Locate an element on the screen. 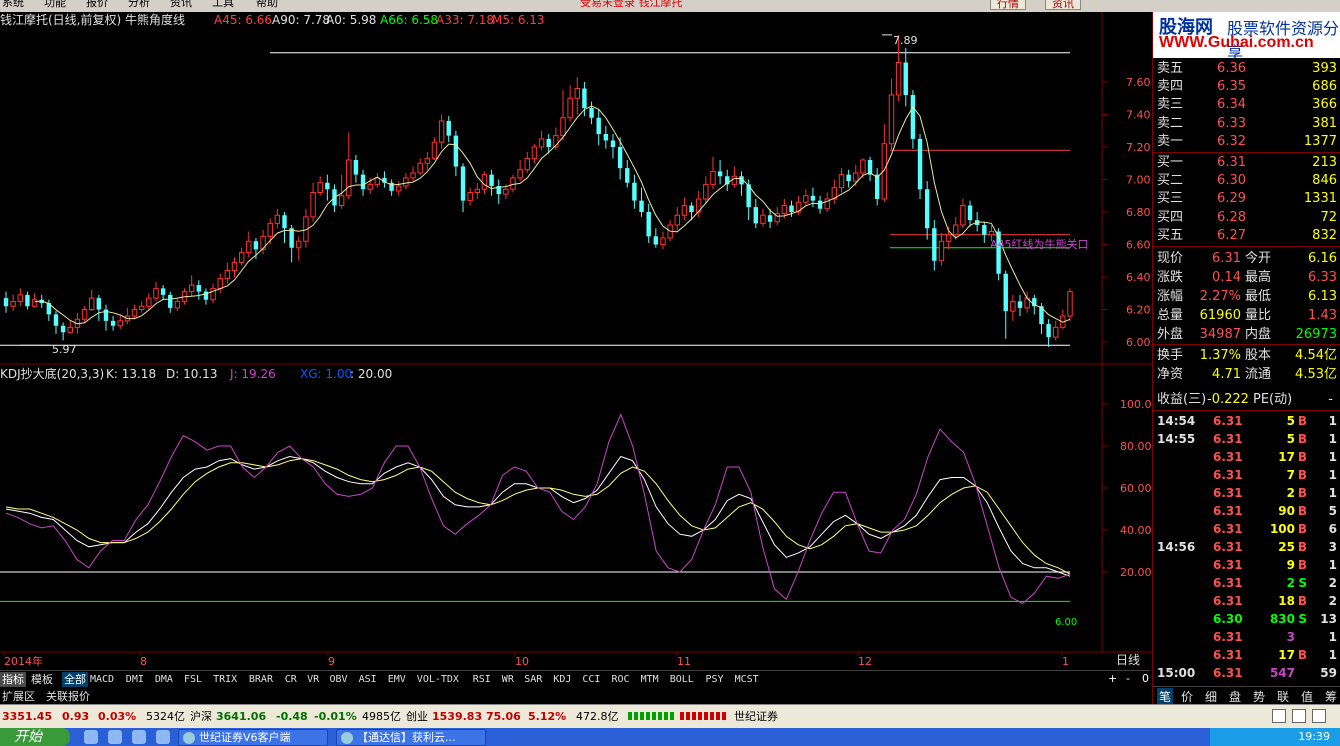  menu-item-quote: 报价 is located at coordinates (97, 4).